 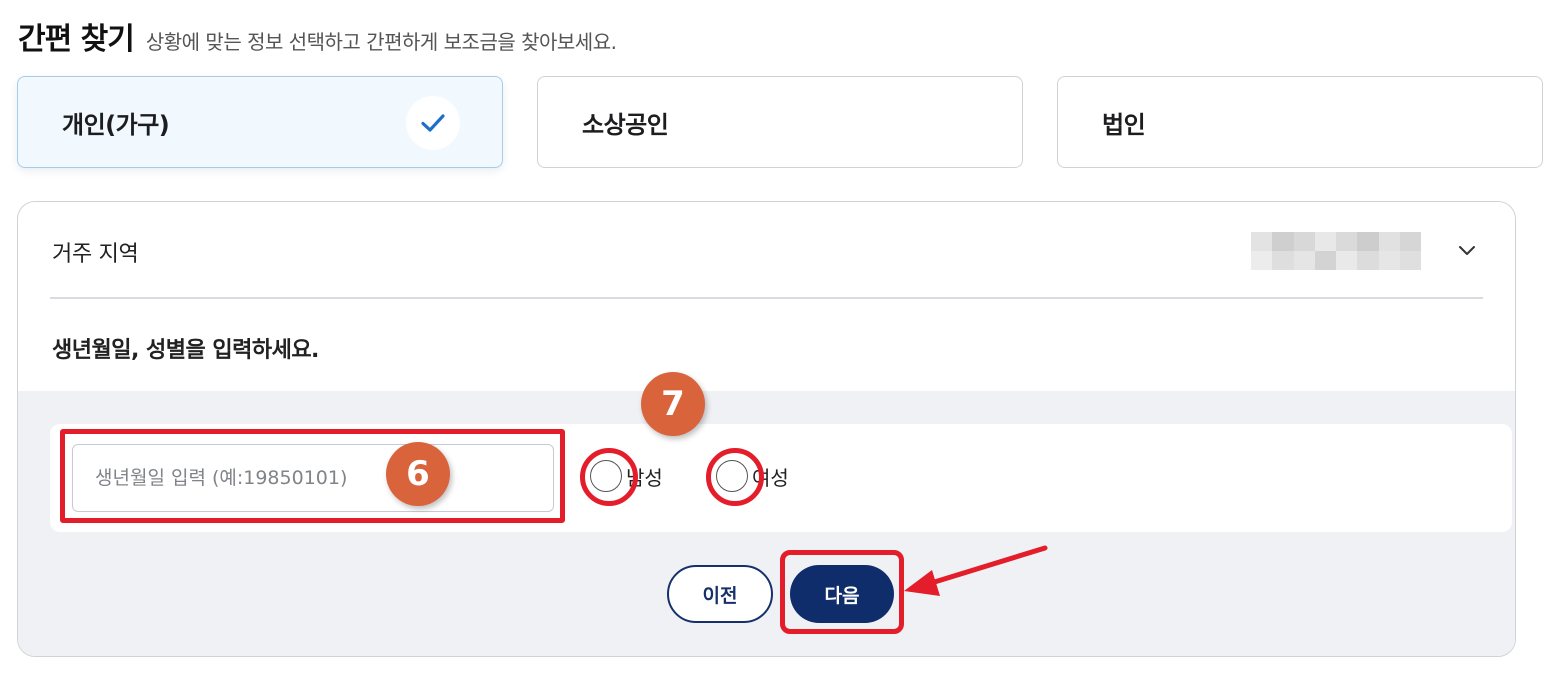 I want to click on region-value-blurred, so click(x=1336, y=251).